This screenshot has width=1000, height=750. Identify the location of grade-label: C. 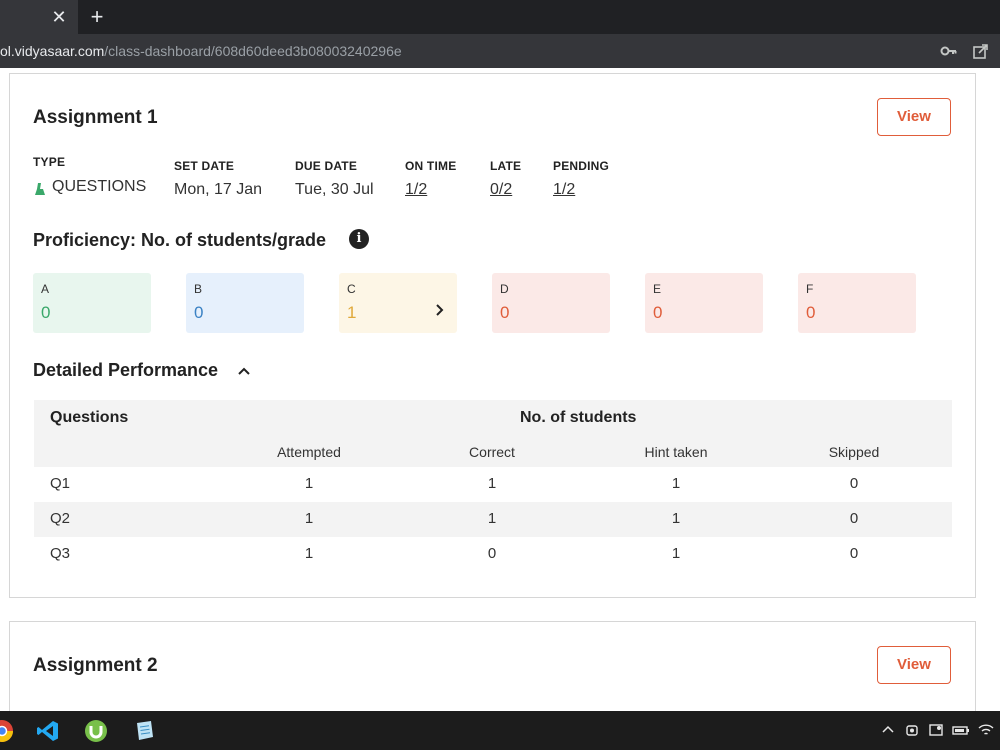
(351, 289).